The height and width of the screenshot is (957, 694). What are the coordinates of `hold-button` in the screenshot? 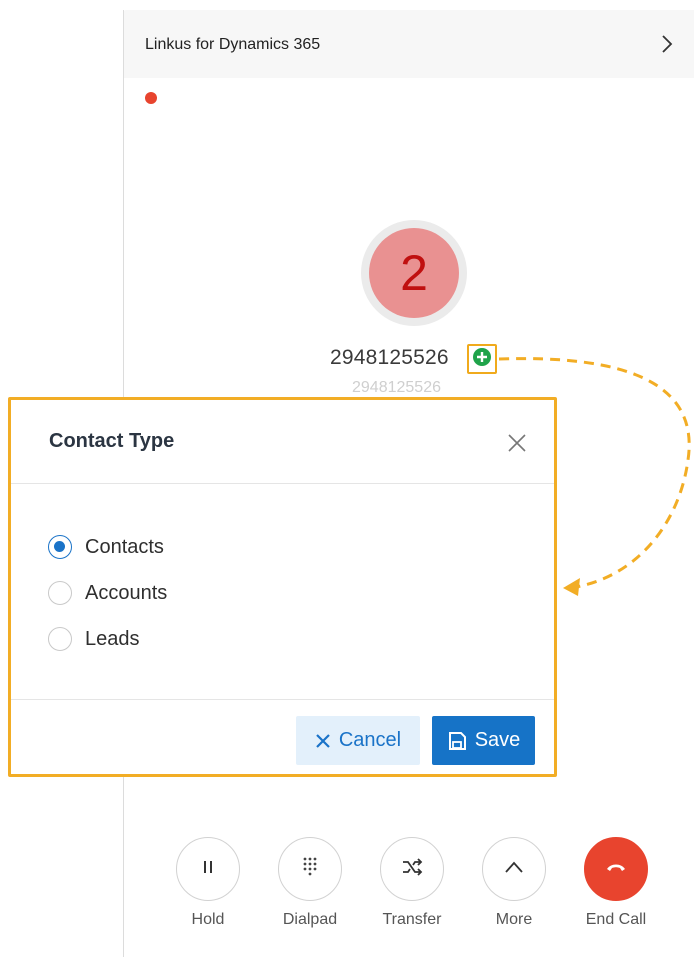 It's located at (208, 869).